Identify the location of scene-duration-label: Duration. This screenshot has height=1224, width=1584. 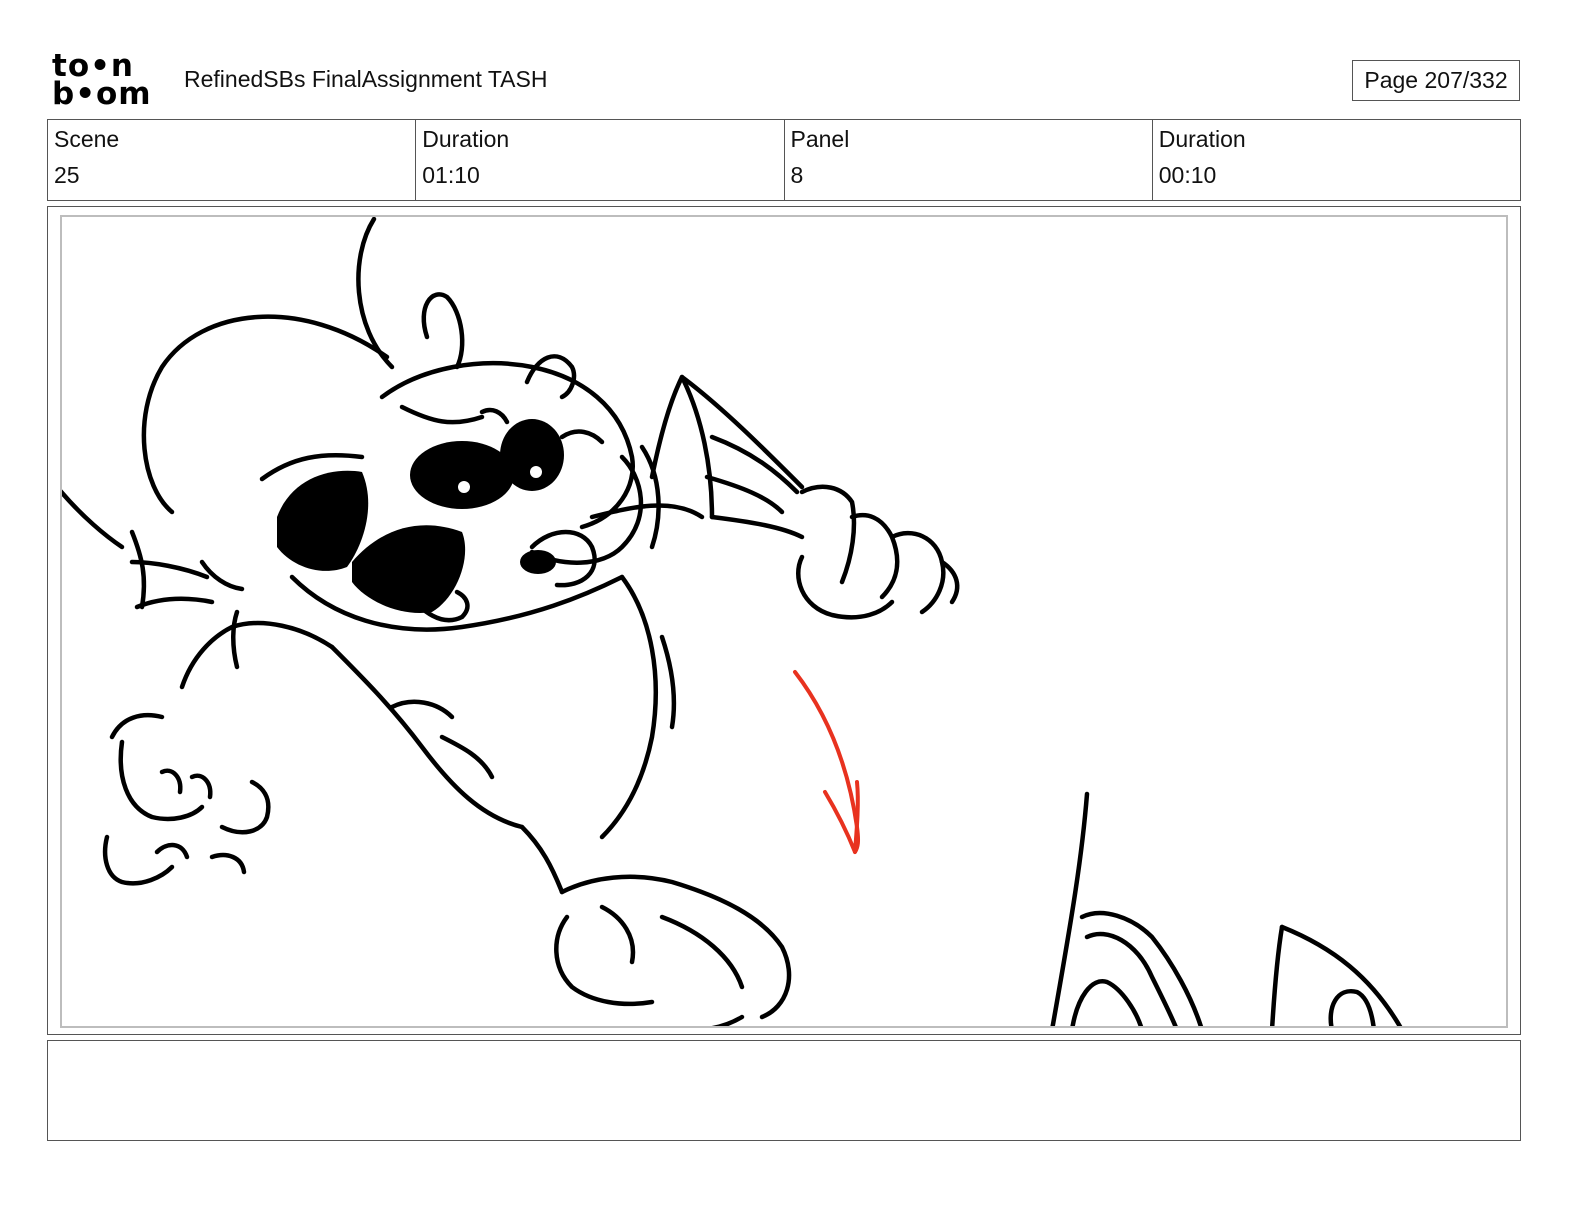
(466, 139).